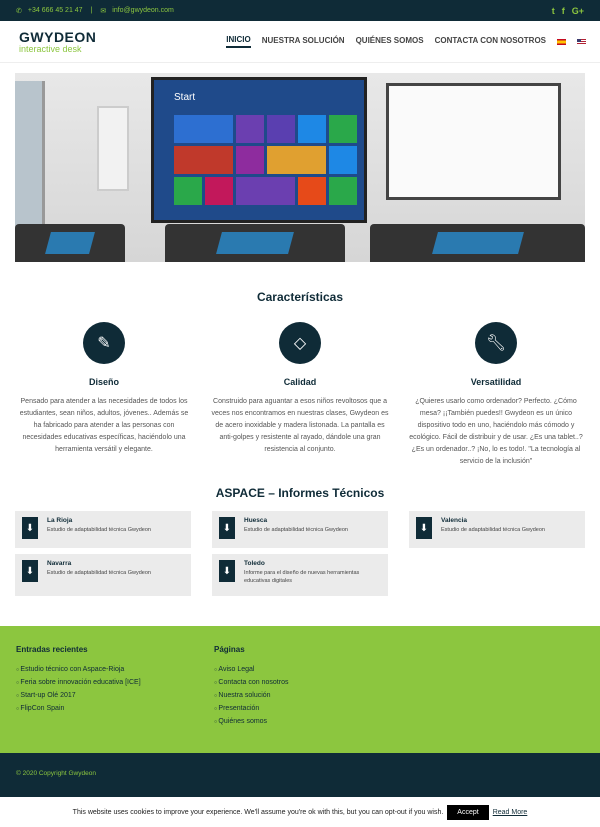 The width and height of the screenshot is (600, 827). What do you see at coordinates (561, 41) in the screenshot?
I see `spanish-flag-icon` at bounding box center [561, 41].